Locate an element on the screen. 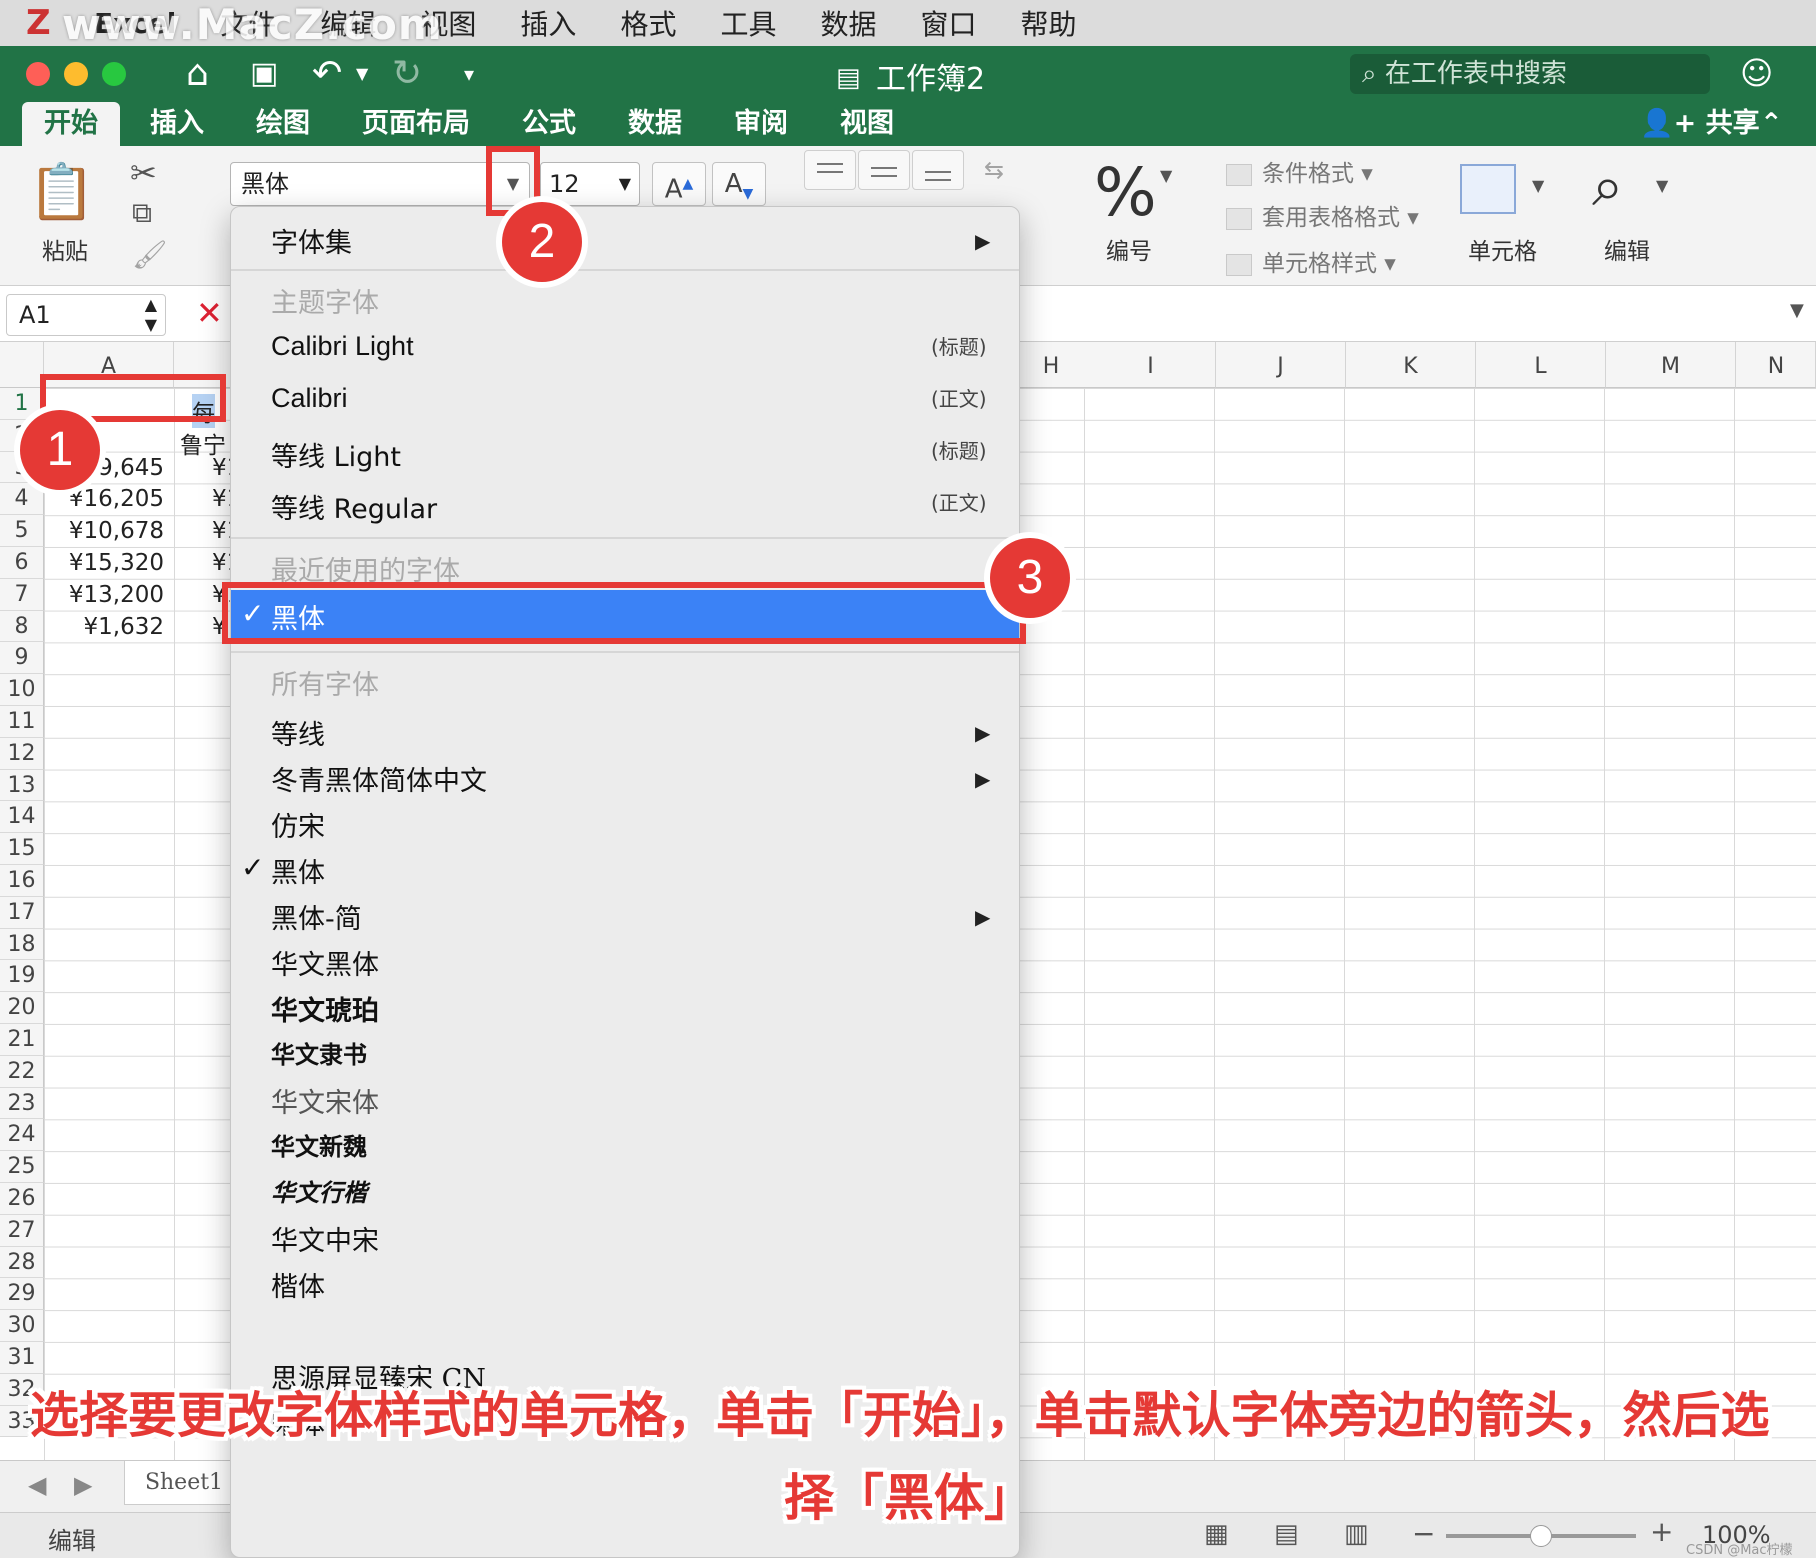 Image resolution: width=1816 pixels, height=1558 pixels. cell-a-value: ¥13,200 is located at coordinates (104, 595).